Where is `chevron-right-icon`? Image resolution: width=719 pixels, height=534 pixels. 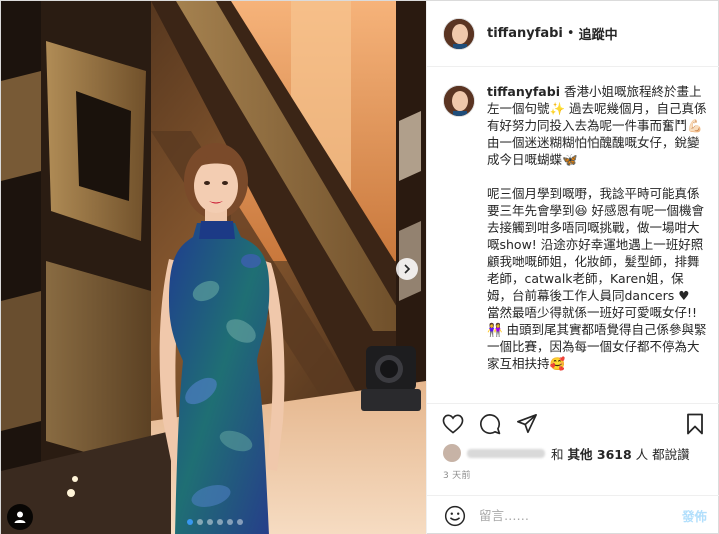
chevron-right-icon is located at coordinates (407, 269).